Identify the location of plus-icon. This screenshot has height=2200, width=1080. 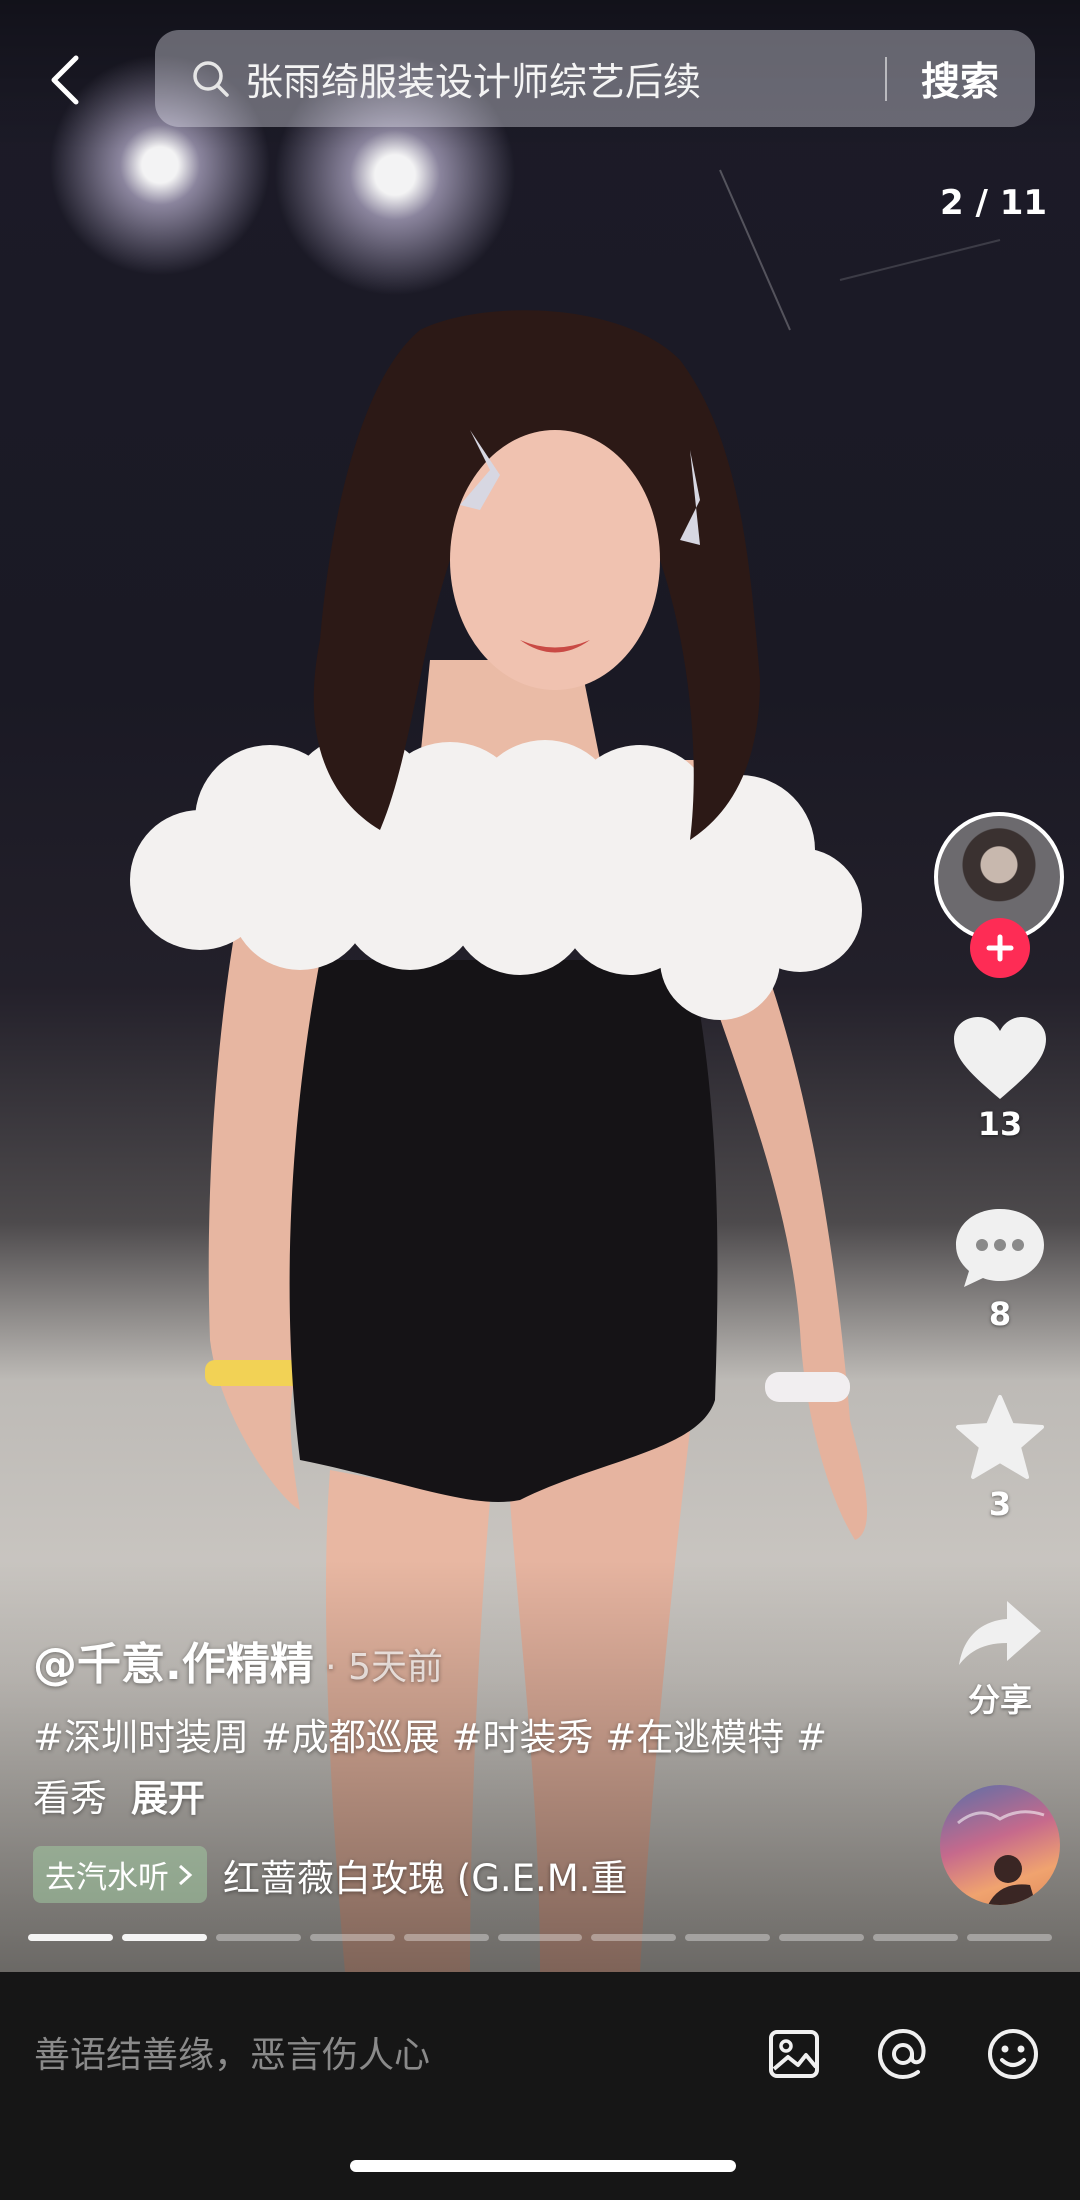
(1000, 948).